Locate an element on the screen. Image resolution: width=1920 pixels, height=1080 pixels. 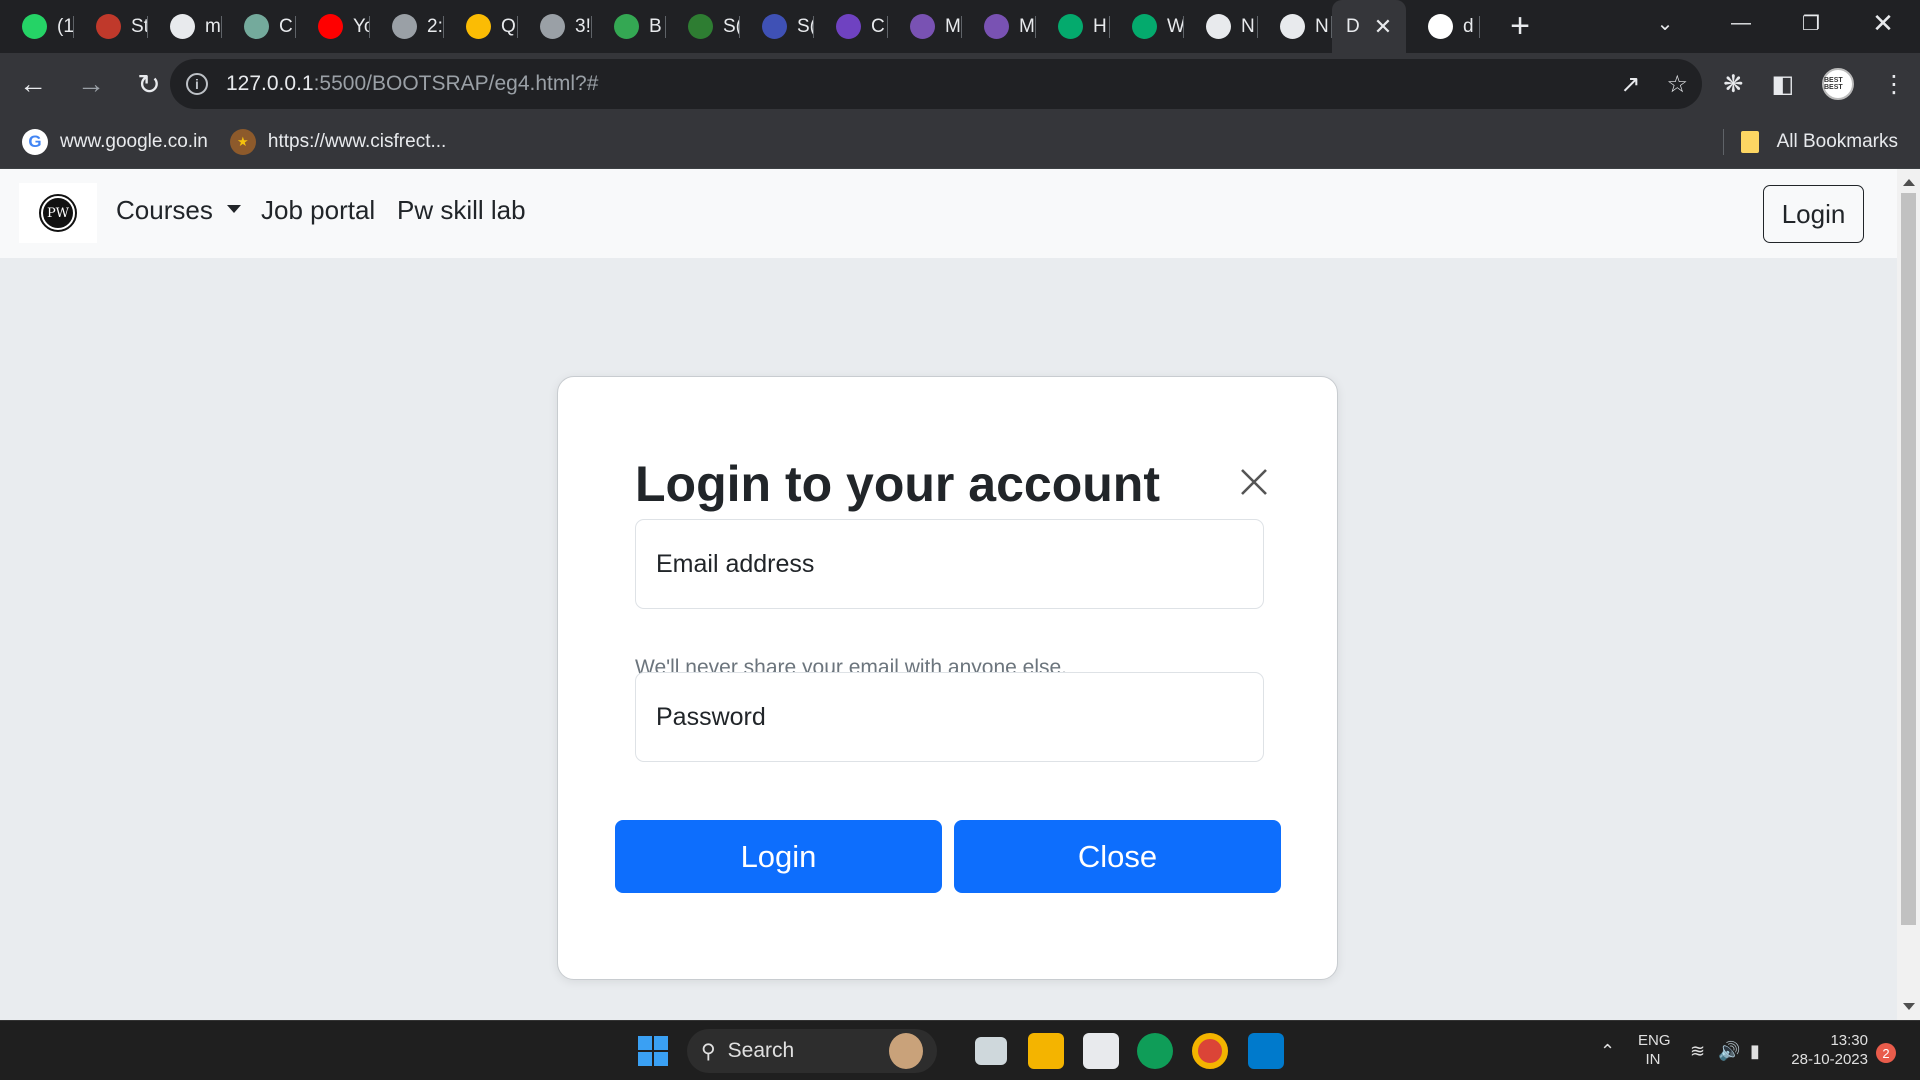
nav-courses-dropdown: Courses is located at coordinates (178, 210).